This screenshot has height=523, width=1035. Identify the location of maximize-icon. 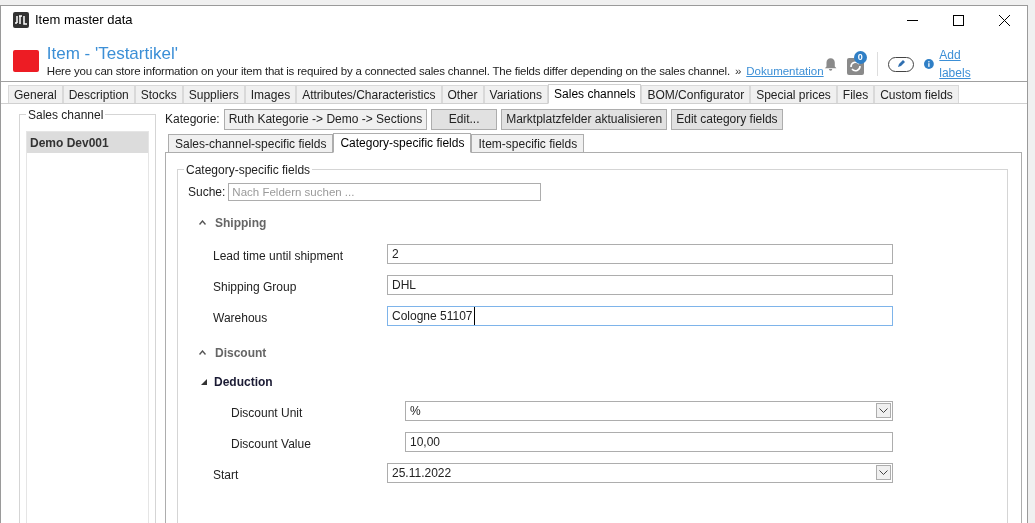
(958, 20).